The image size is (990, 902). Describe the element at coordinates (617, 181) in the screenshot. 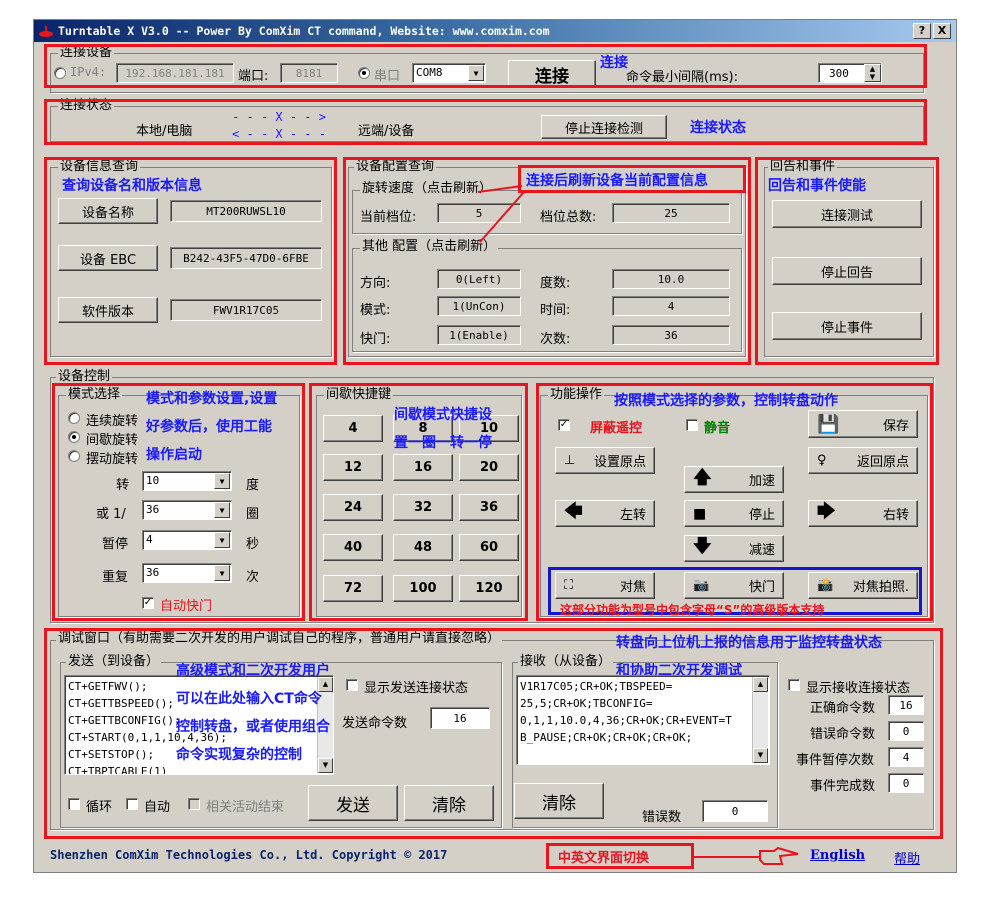

I see `config-annotation: 连接后刷新设备当前配置信息` at that location.